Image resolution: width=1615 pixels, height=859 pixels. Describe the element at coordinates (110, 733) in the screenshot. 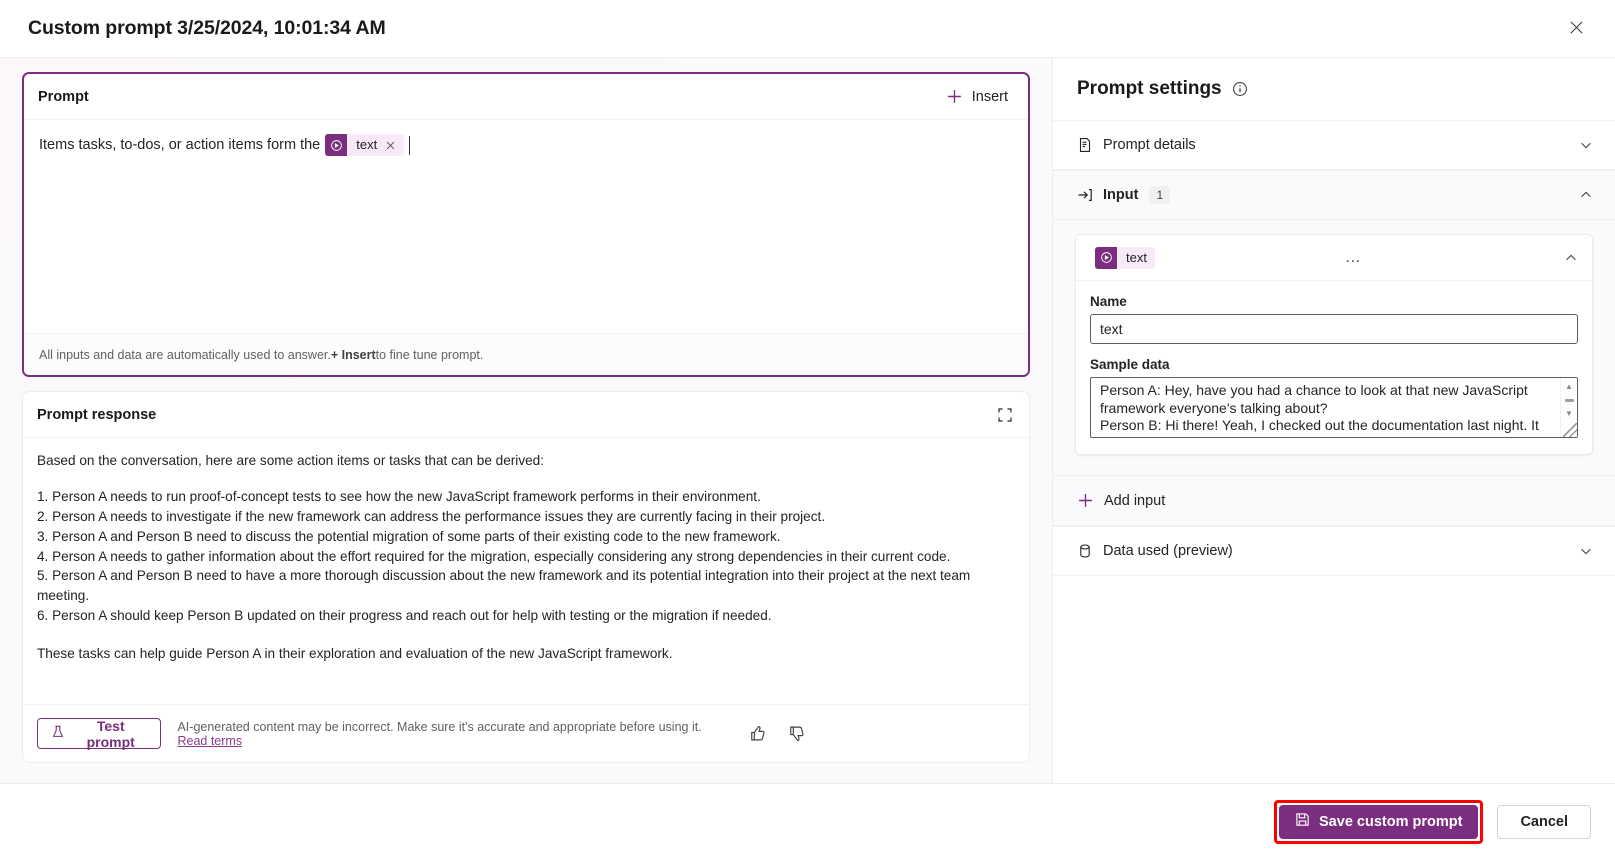

I see `test-prompt-label: Test prompt` at that location.